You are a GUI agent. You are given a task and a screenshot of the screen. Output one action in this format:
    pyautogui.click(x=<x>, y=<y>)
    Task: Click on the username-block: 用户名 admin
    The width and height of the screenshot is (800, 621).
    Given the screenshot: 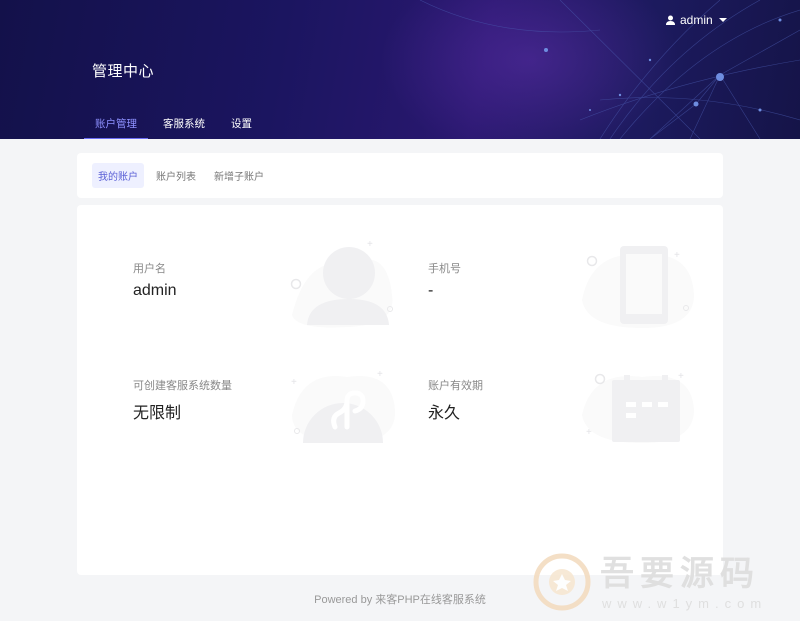 What is the action you would take?
    pyautogui.click(x=155, y=280)
    